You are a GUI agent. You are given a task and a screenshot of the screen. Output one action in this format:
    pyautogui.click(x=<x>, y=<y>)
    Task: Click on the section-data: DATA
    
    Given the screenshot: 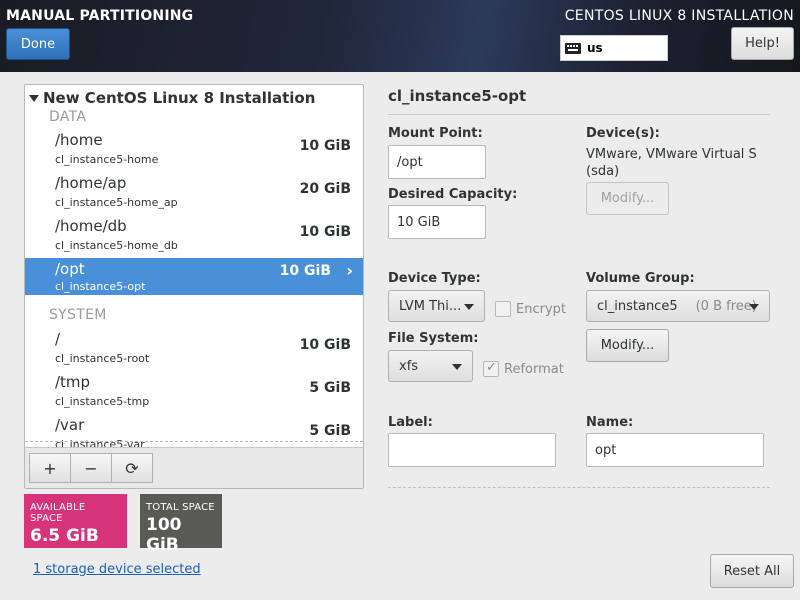 What is the action you would take?
    pyautogui.click(x=68, y=117)
    